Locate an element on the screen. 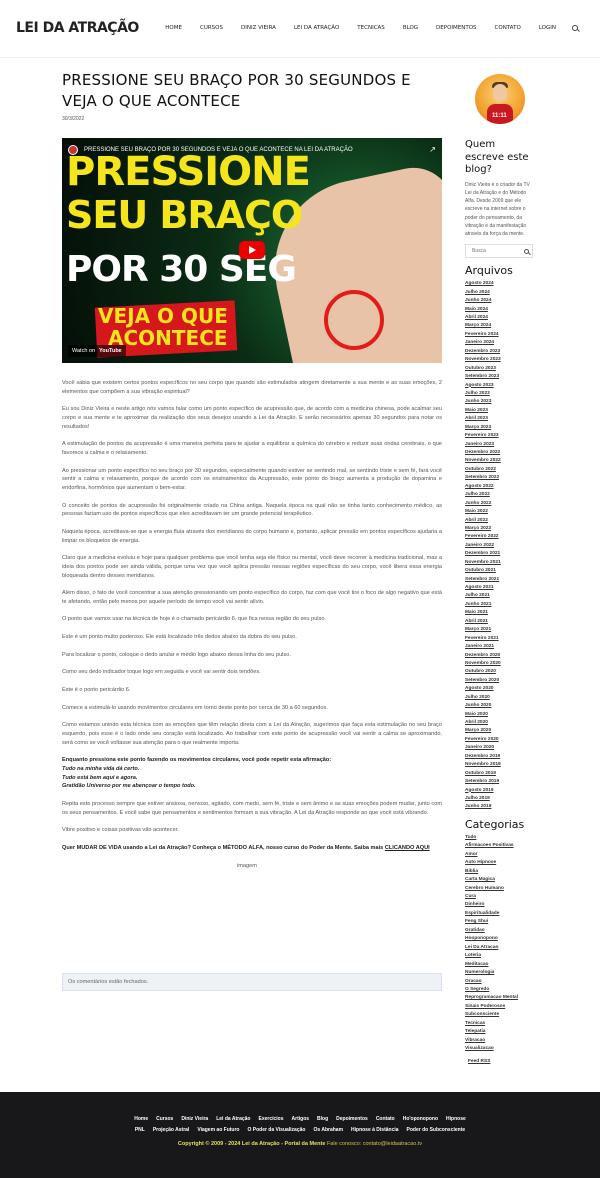  footer-link: Exercícios is located at coordinates (271, 1120).